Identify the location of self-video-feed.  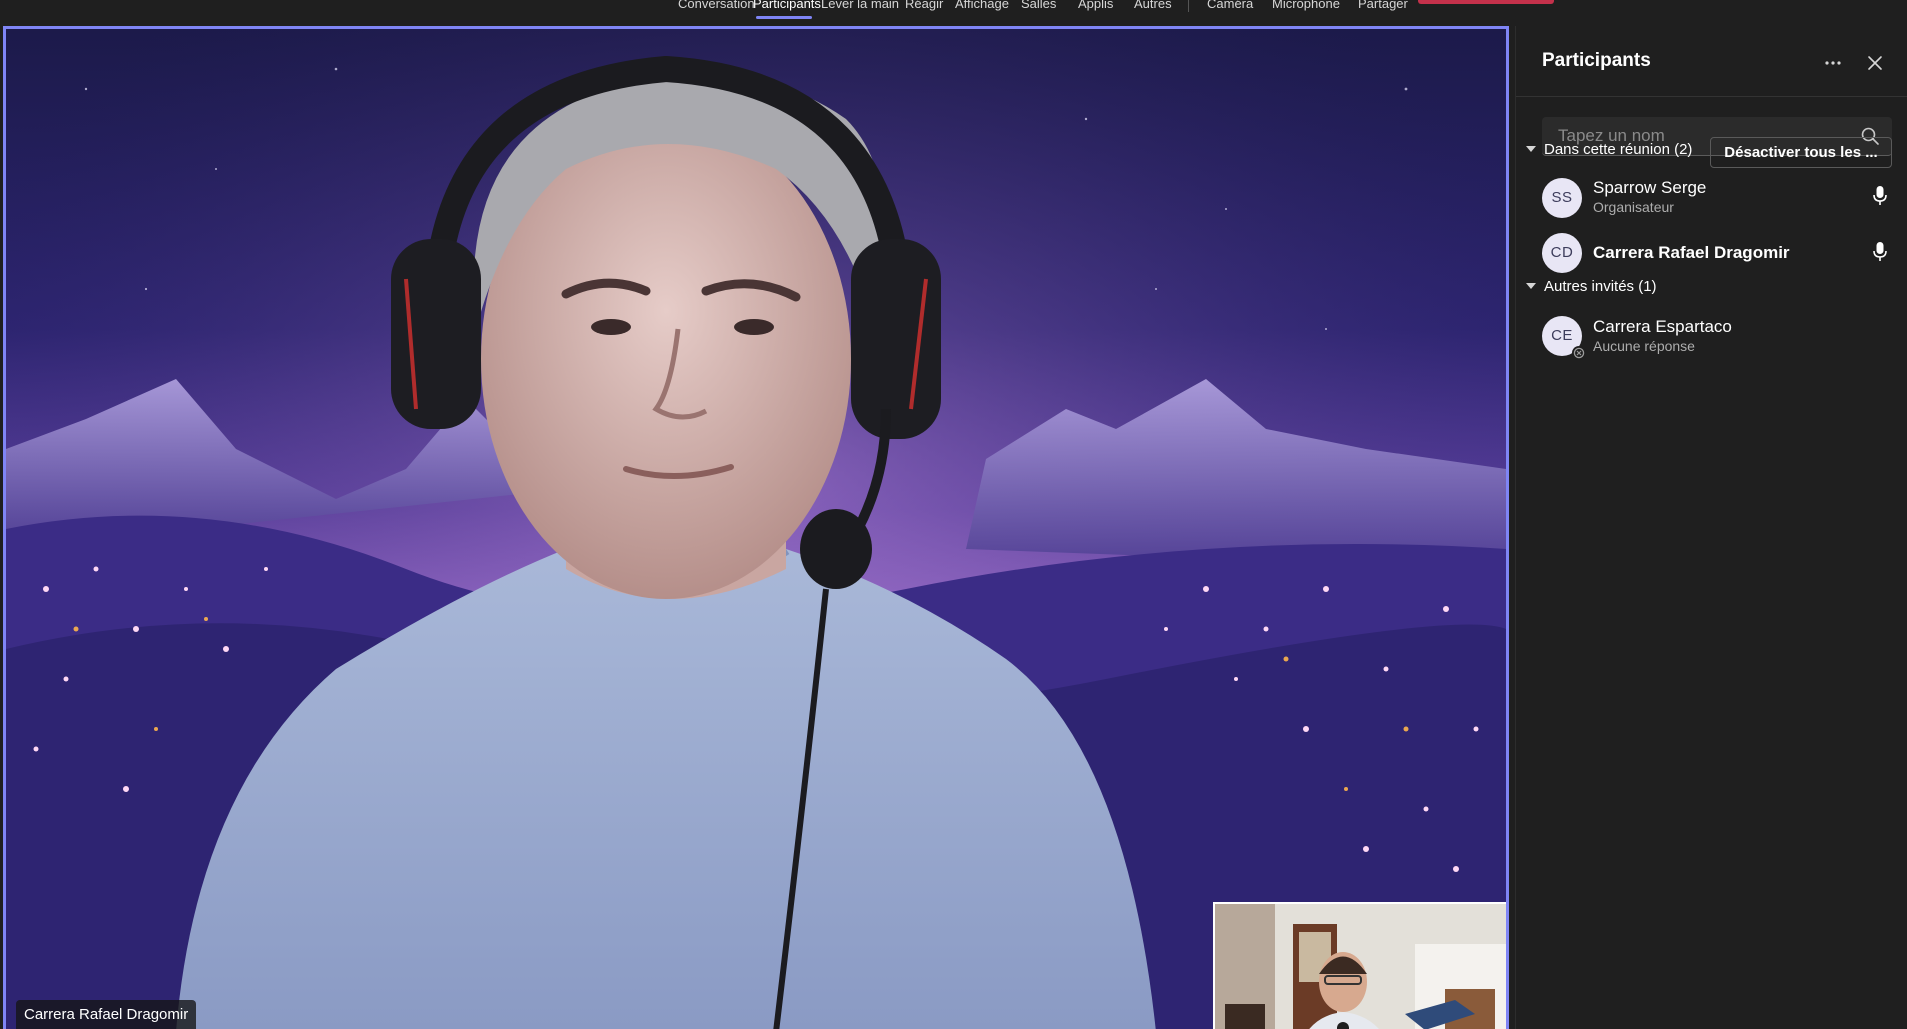
(1360, 966).